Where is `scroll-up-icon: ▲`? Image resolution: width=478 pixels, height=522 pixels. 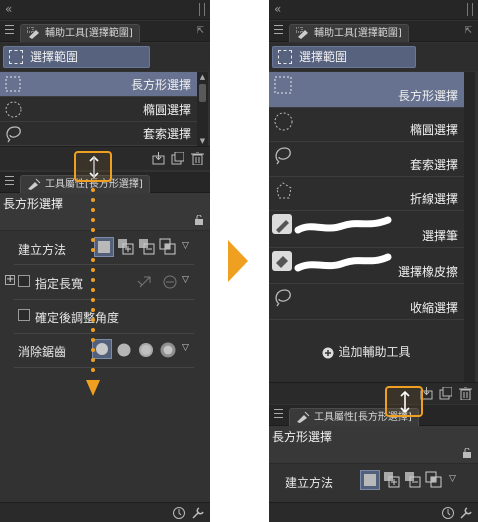
scroll-up-icon: ▲ is located at coordinates (202, 77).